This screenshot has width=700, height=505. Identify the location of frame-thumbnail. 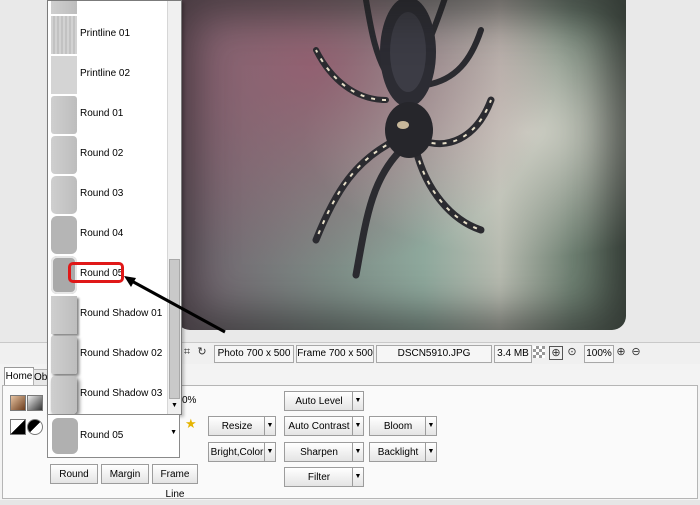
(65, 436).